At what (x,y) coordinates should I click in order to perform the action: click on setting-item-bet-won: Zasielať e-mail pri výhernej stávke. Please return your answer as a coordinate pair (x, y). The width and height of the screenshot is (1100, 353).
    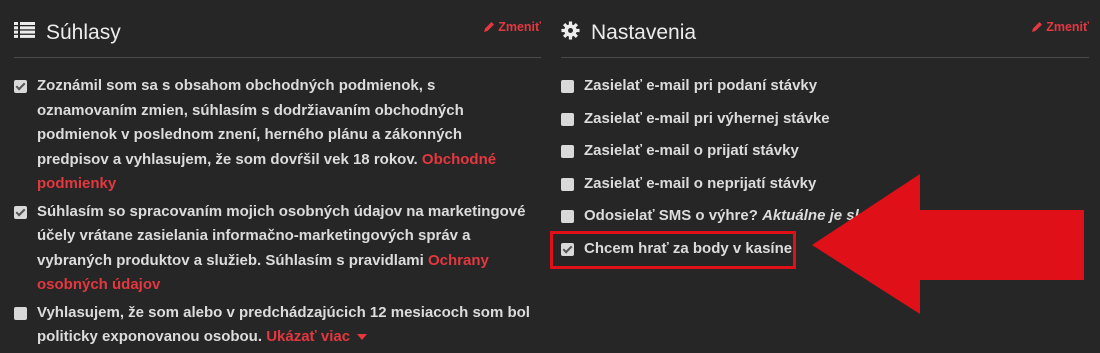
    Looking at the image, I should click on (825, 119).